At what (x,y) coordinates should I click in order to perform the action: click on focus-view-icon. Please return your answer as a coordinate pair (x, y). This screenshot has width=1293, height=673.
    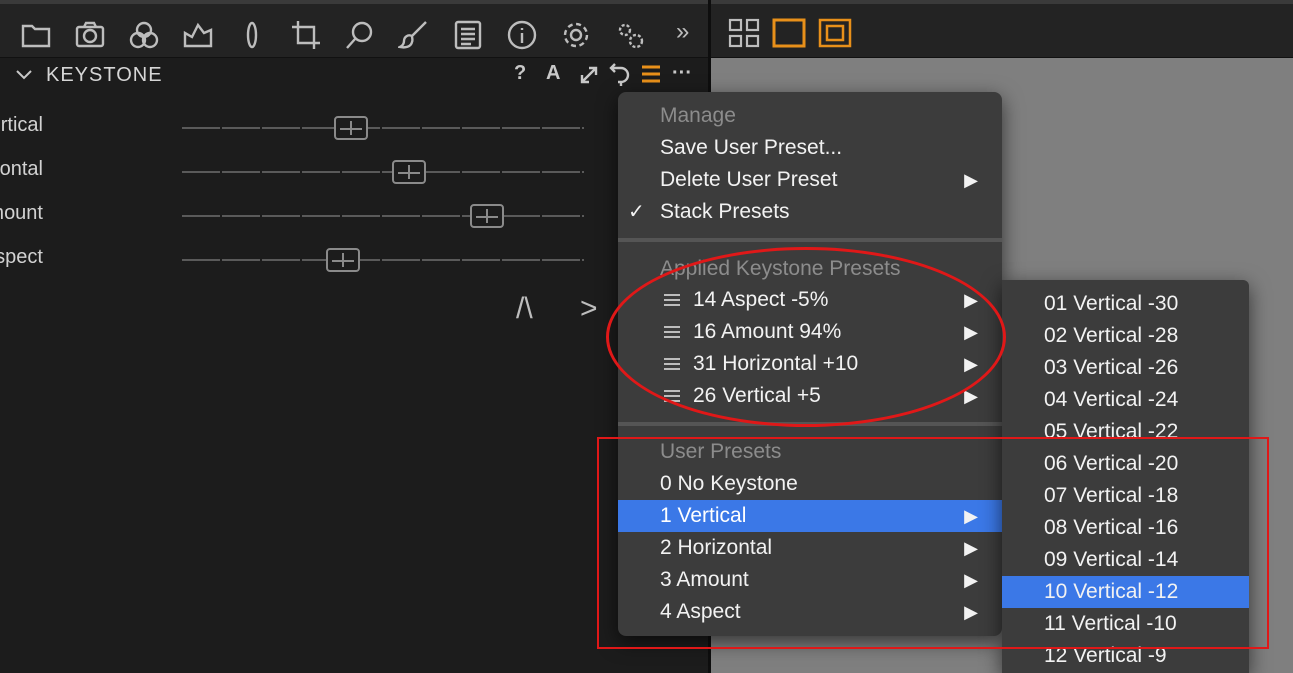
    Looking at the image, I should click on (835, 33).